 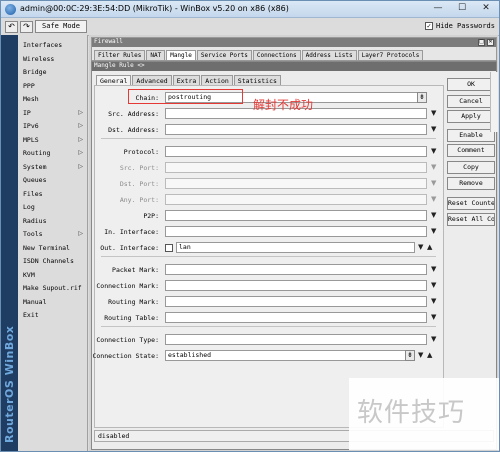 What do you see at coordinates (250, 27) in the screenshot?
I see `toolbar: ↶ ↷ Safe Mode ✓ Hide Passwords` at bounding box center [250, 27].